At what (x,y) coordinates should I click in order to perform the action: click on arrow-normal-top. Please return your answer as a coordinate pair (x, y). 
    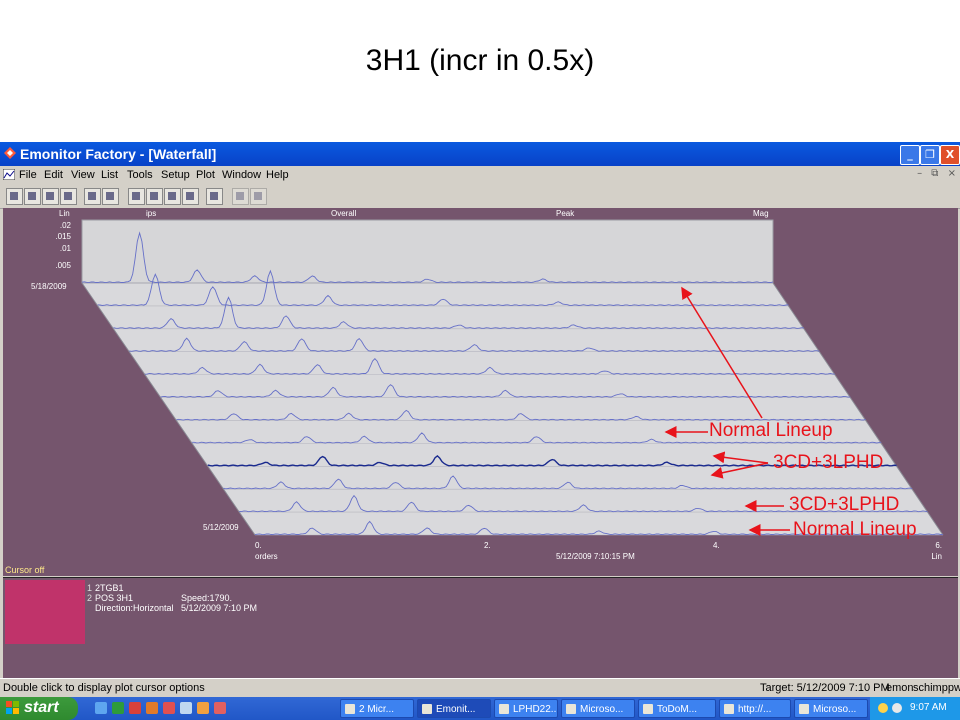
    Looking at the image, I should click on (722, 352).